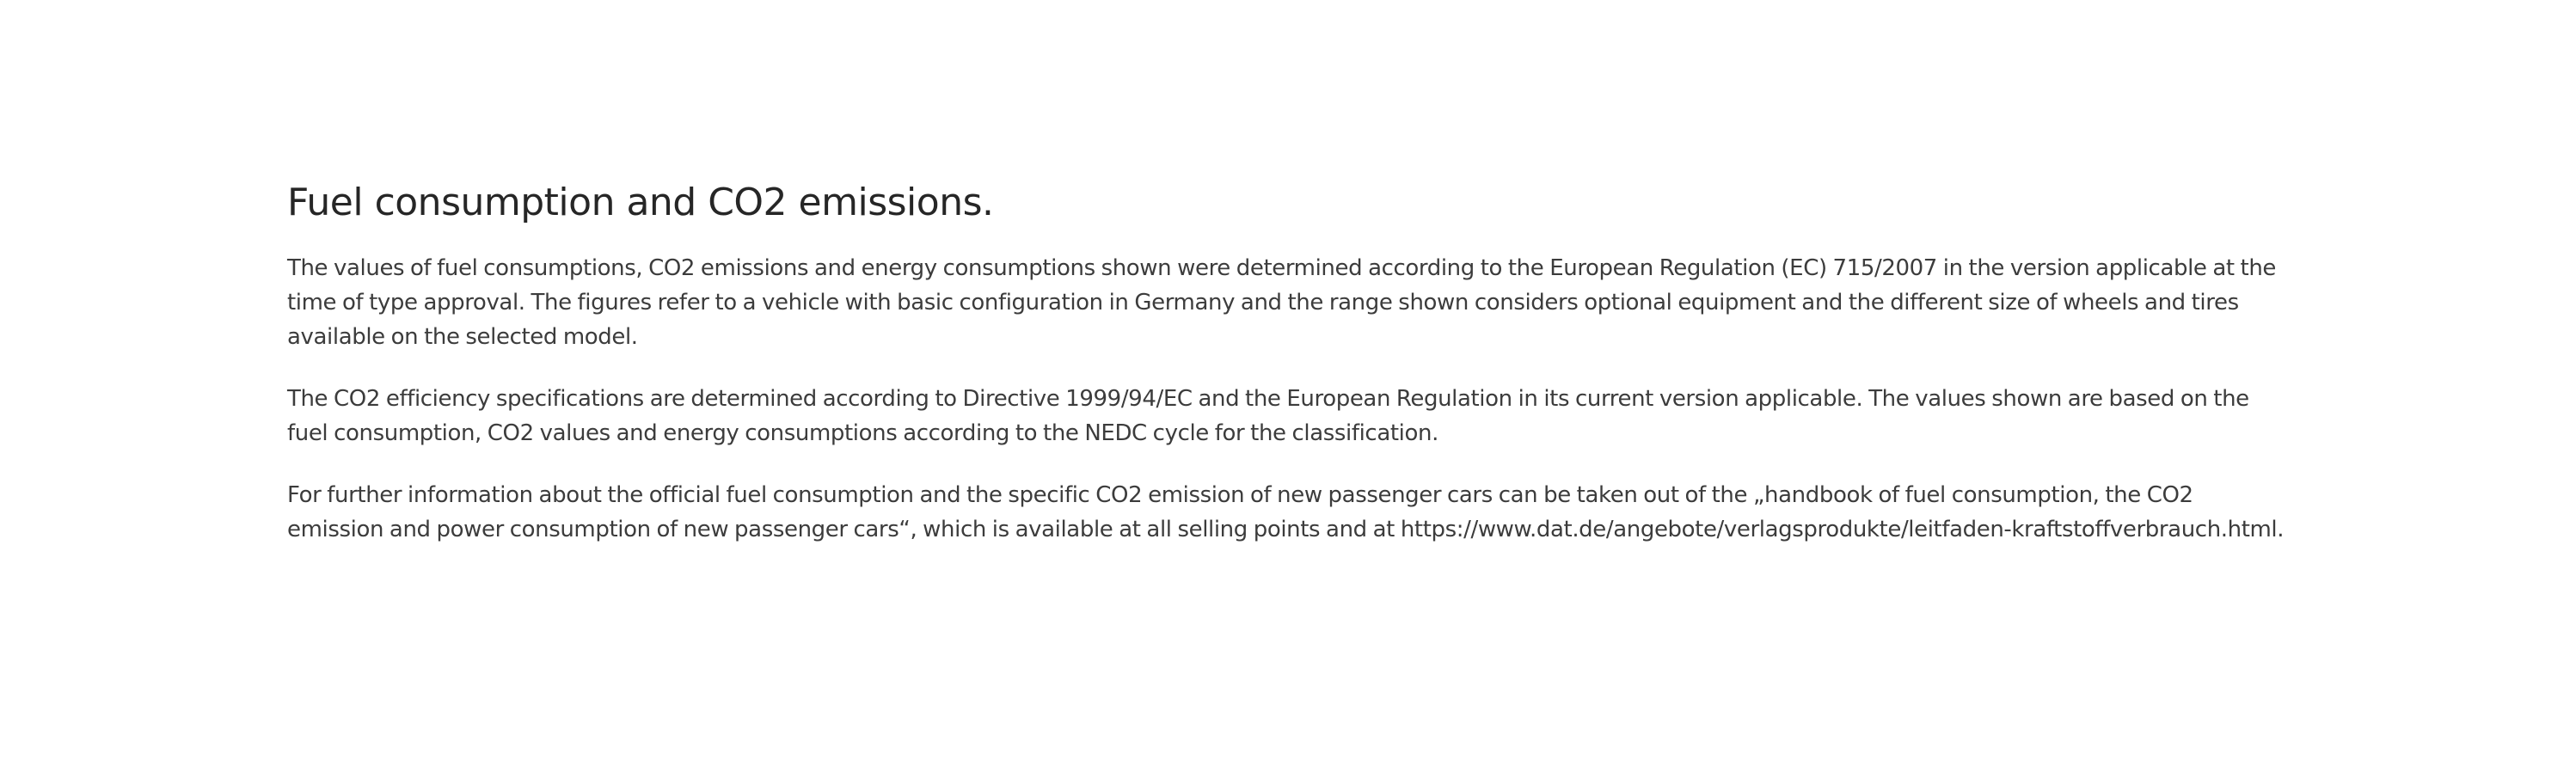  I want to click on section-title: Fuel consumption and CO2 emissions., so click(640, 202).